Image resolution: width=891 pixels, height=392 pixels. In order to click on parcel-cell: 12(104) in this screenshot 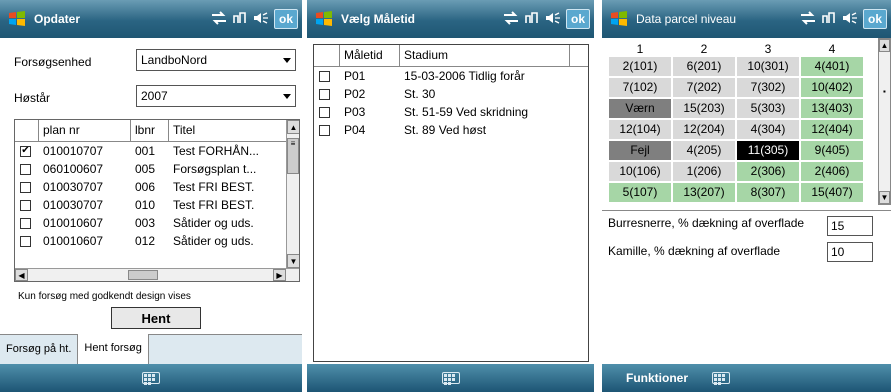, I will do `click(640, 129)`.